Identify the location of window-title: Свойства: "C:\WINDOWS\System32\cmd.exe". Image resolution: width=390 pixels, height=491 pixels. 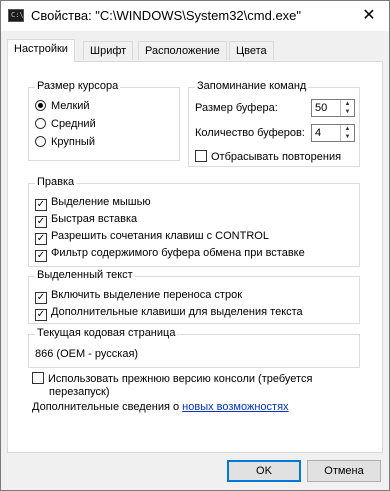
(166, 15).